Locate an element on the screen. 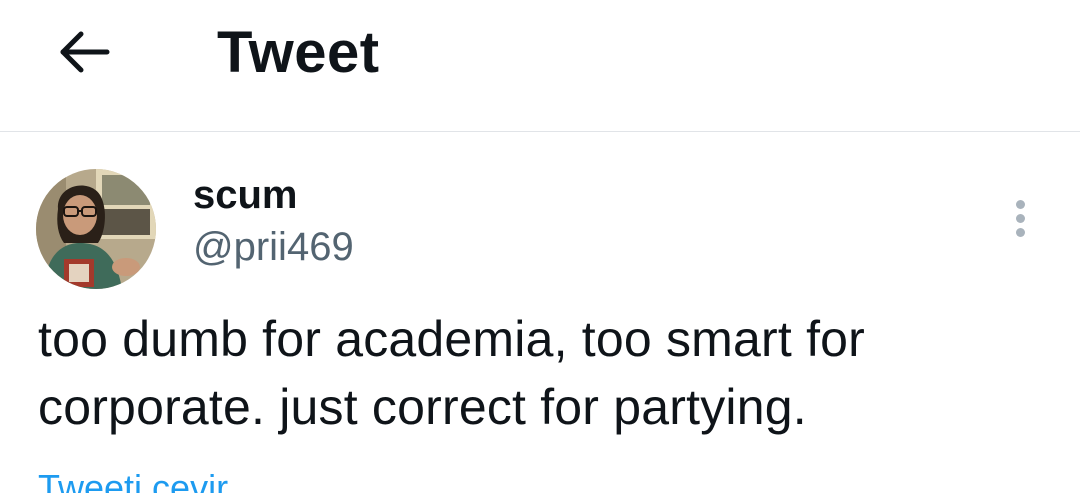  more-options-button is located at coordinates (1020, 218).